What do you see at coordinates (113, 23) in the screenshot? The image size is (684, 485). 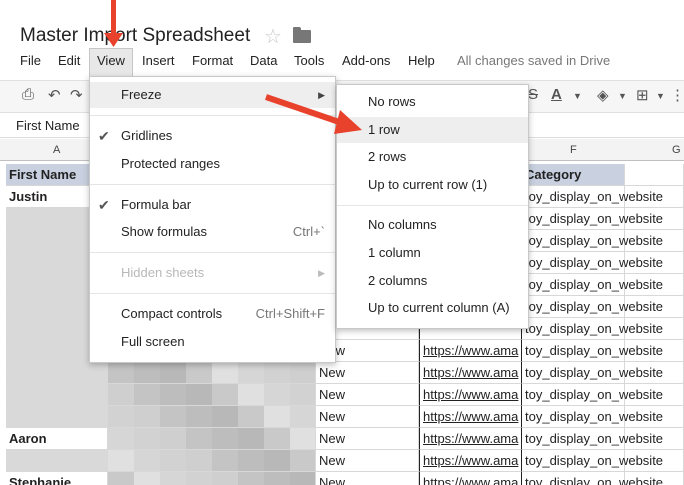 I see `arrow-to-view-menu-icon` at bounding box center [113, 23].